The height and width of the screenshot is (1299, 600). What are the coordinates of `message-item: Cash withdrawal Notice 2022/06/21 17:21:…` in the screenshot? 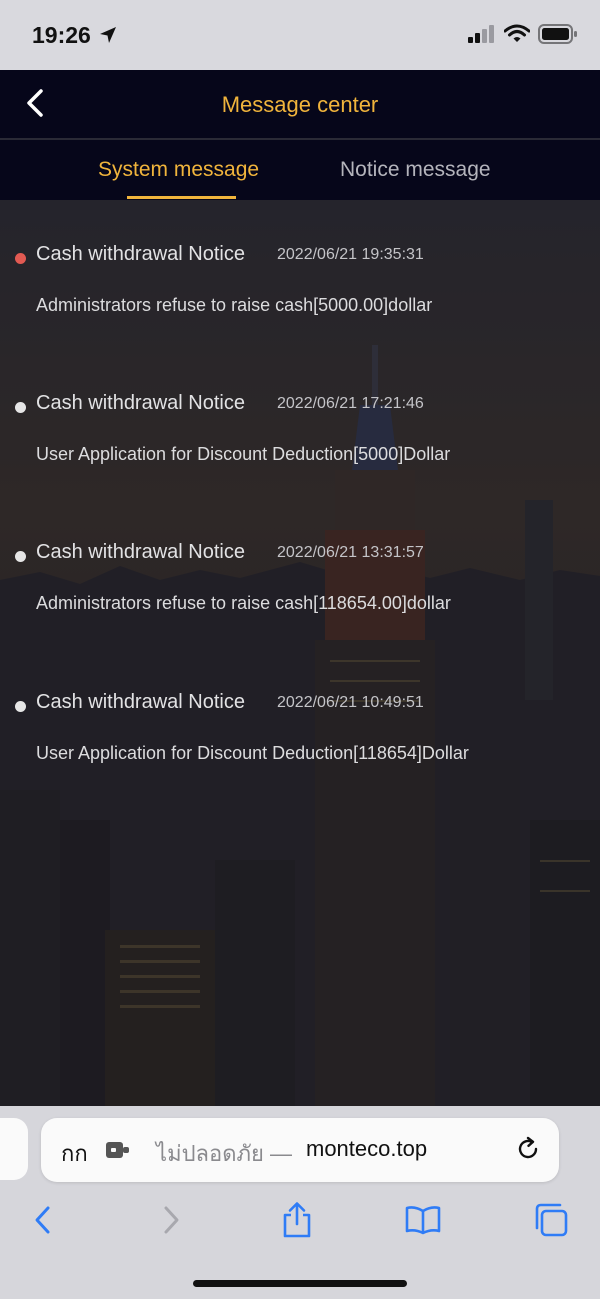 It's located at (300, 424).